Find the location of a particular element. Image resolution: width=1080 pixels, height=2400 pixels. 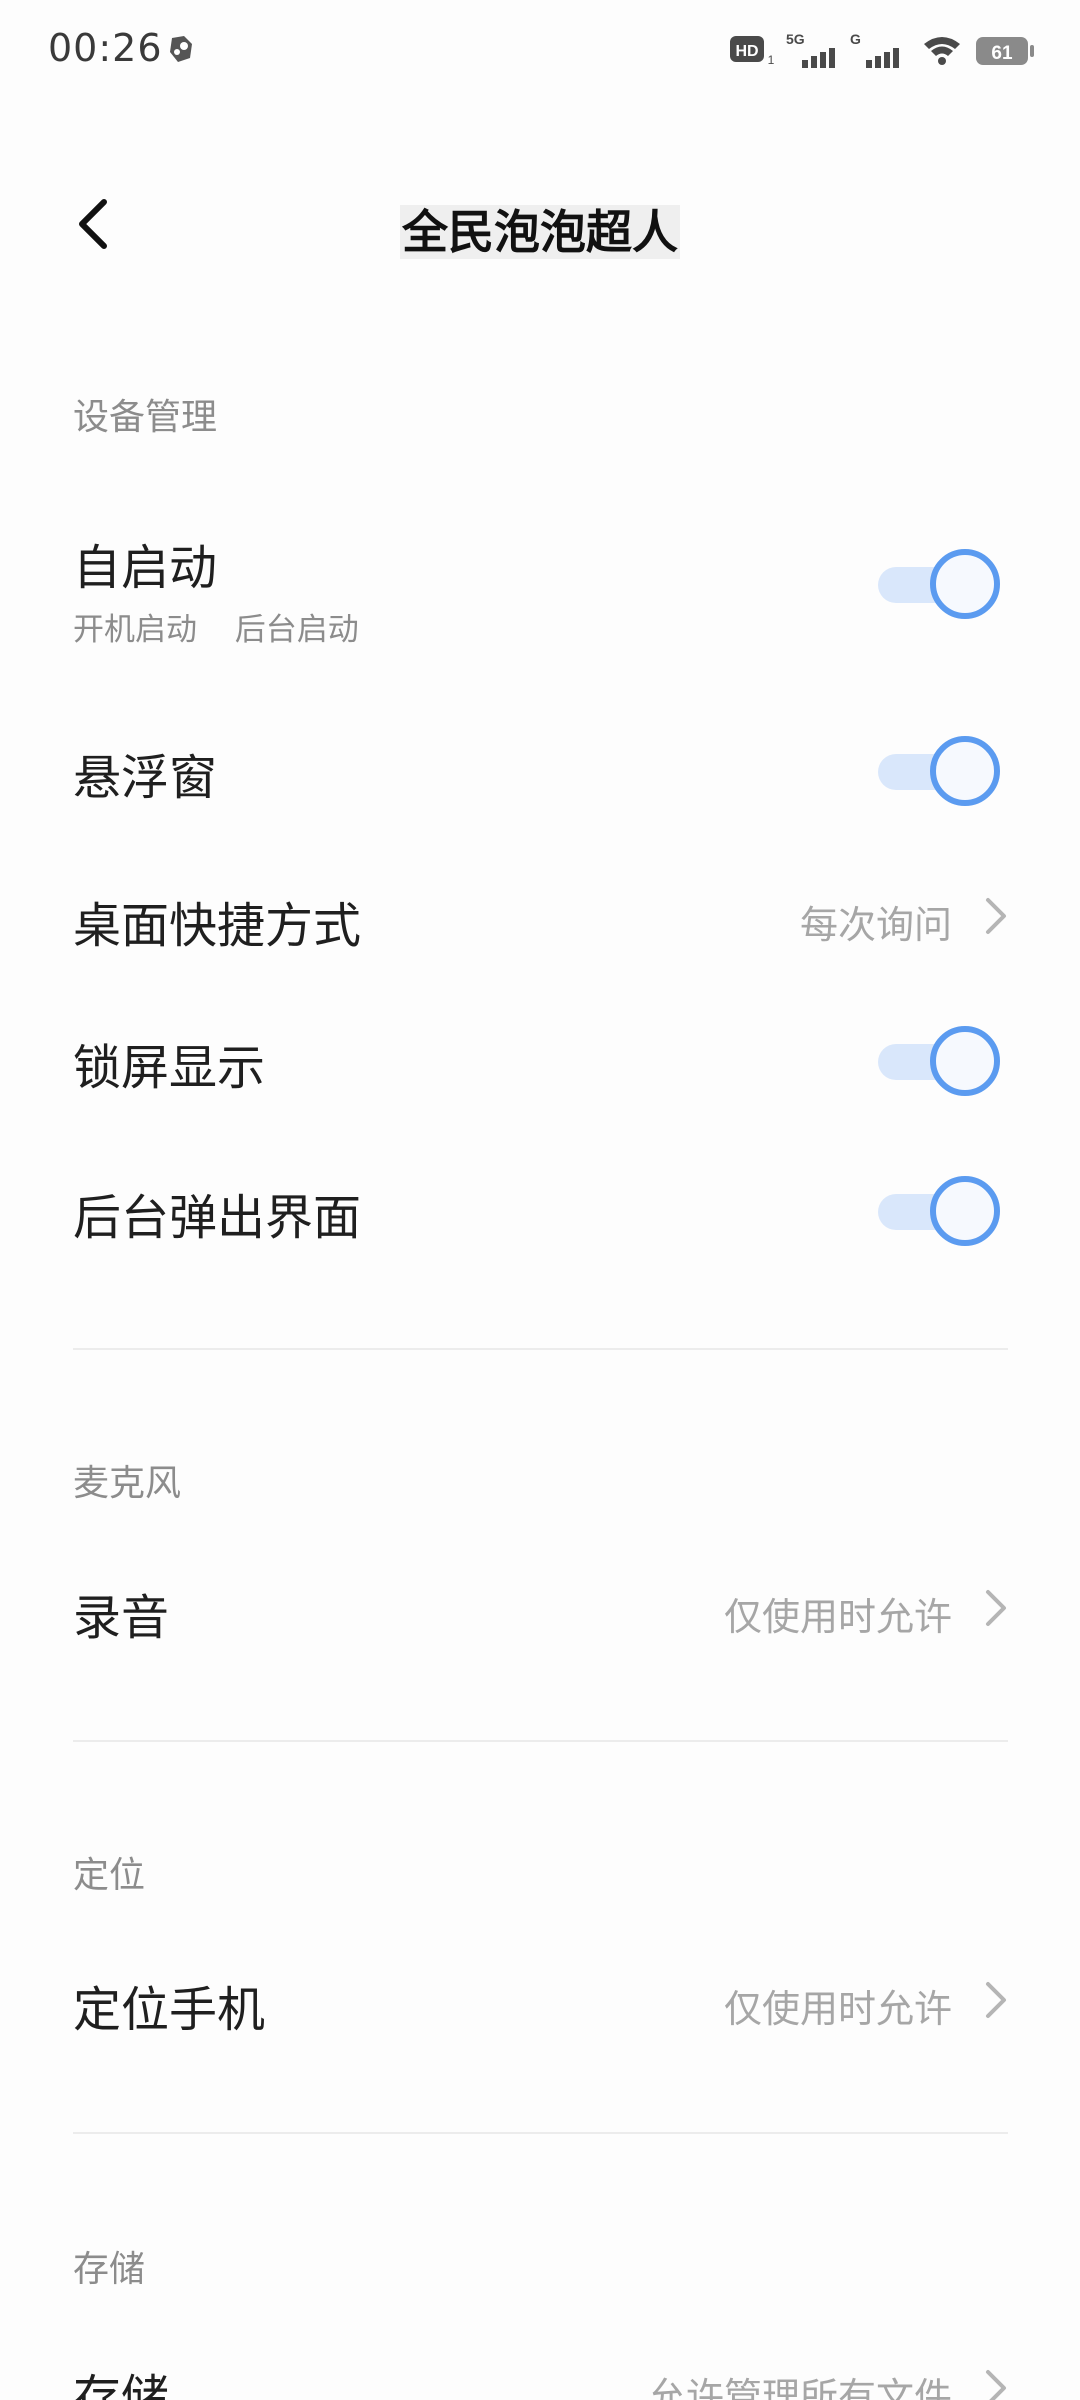

page-title: 全民泡泡超人 is located at coordinates (540, 229).